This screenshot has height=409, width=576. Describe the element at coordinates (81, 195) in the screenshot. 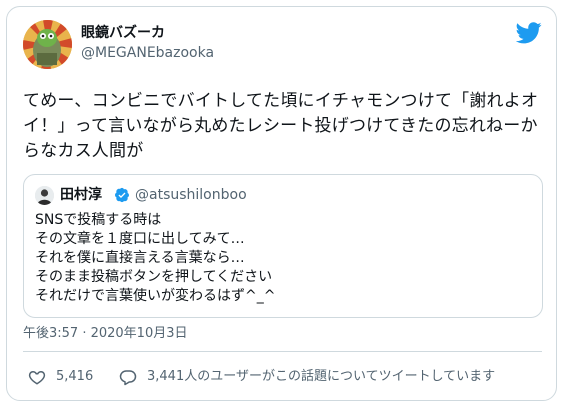

I see `quoted-author-display-name: 田村淳` at that location.